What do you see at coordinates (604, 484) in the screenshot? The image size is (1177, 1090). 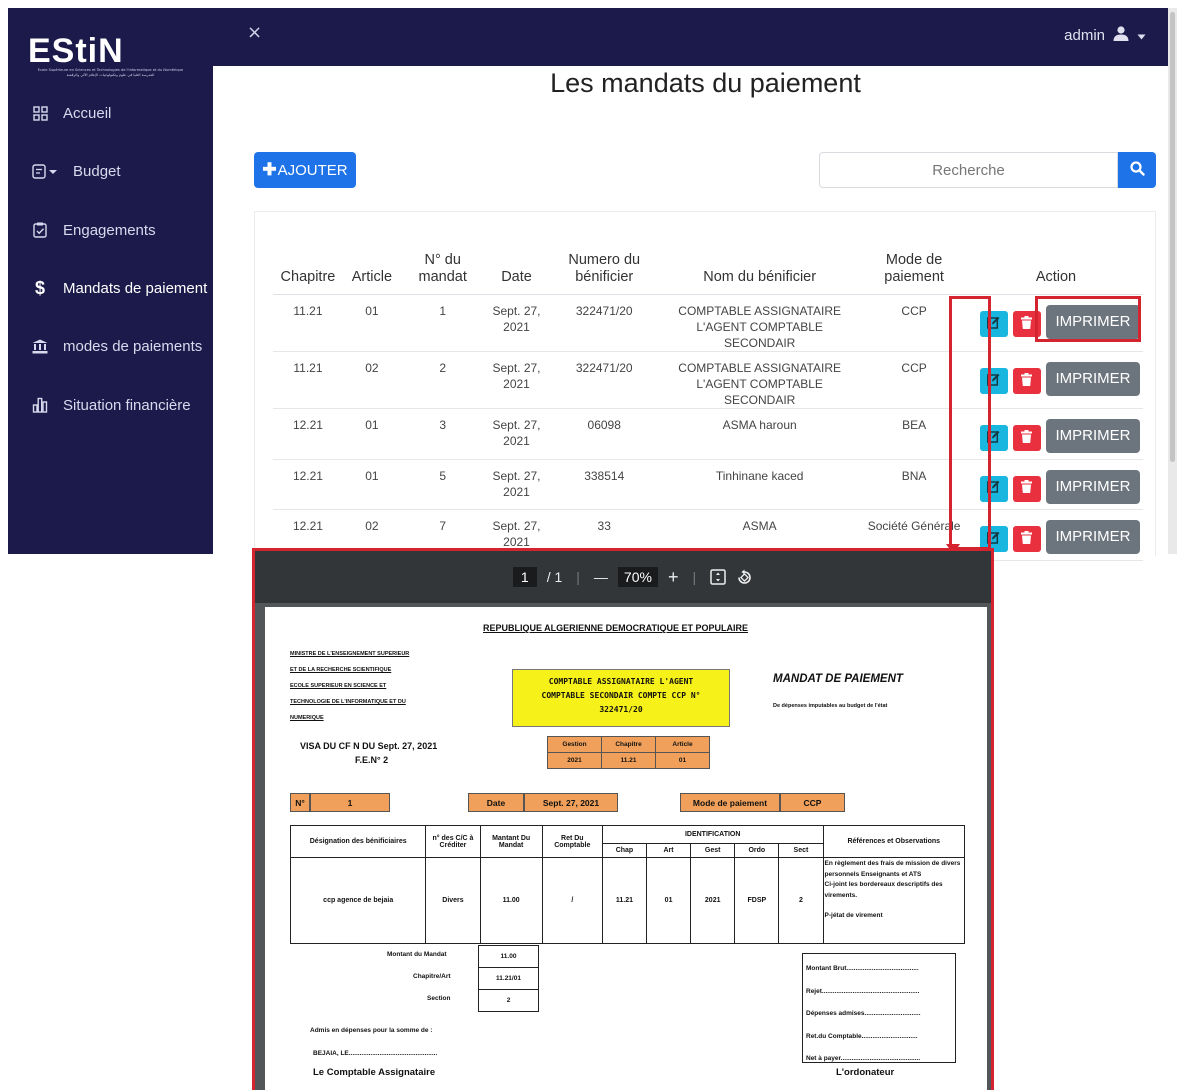 I see `cell-numero: 338514` at bounding box center [604, 484].